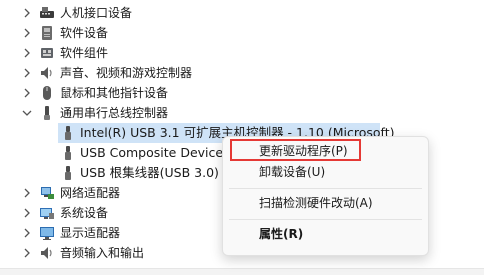  I want to click on display-adapter-icon, so click(47, 233).